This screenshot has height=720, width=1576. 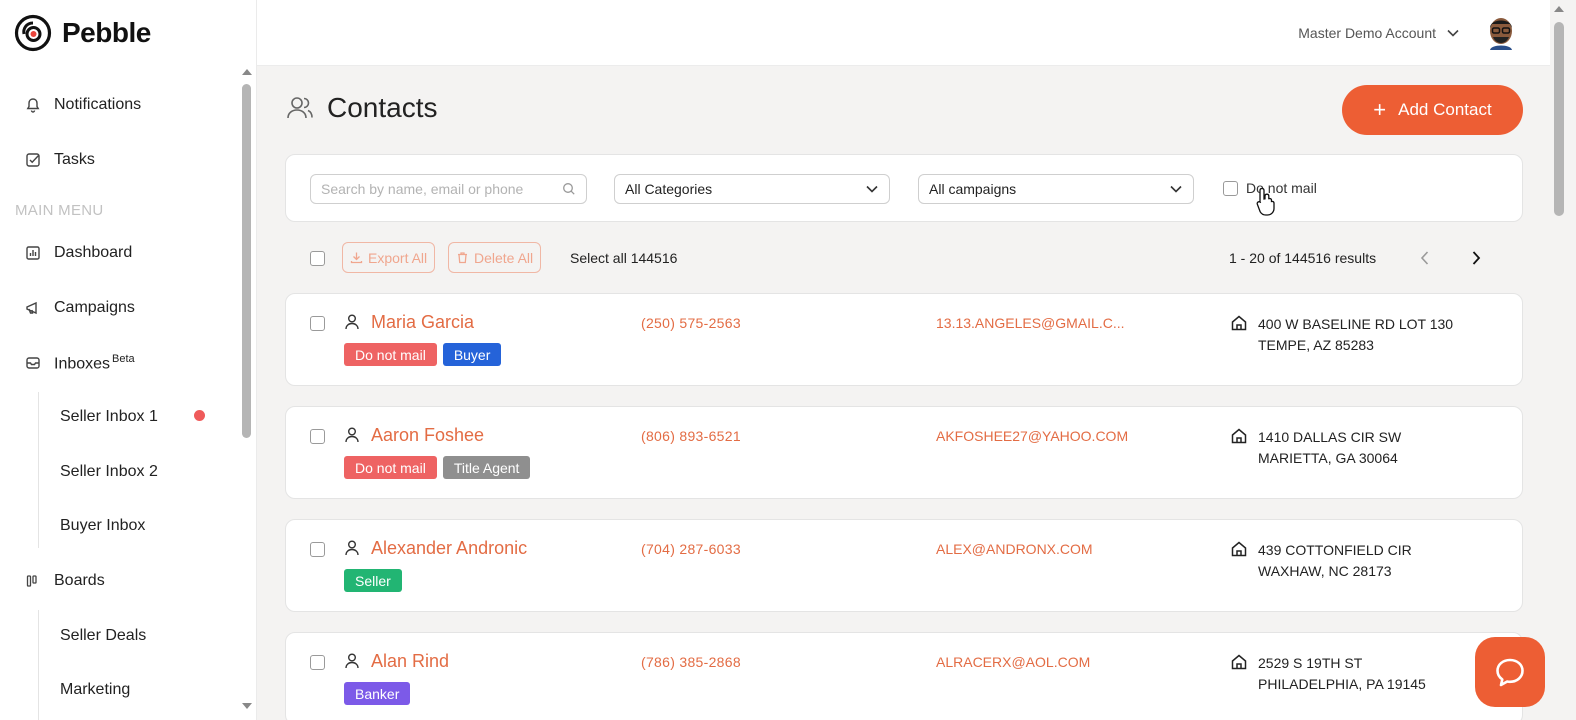 What do you see at coordinates (109, 417) in the screenshot?
I see `sidebar-item-seller-inbox-1: Seller Inbox 1` at bounding box center [109, 417].